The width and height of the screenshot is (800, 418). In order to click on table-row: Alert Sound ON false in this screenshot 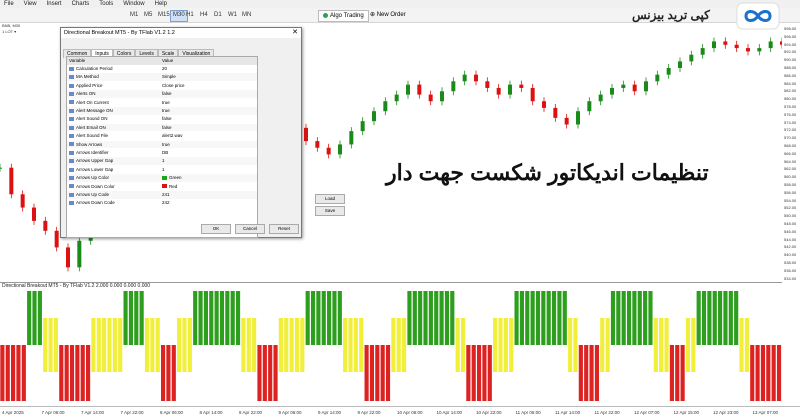, I will do `click(162, 119)`.